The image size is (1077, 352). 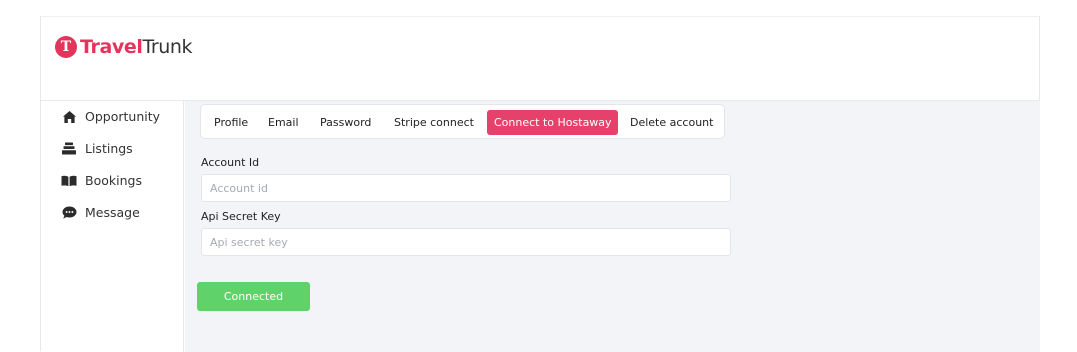 I want to click on tab-password: Password, so click(x=345, y=122).